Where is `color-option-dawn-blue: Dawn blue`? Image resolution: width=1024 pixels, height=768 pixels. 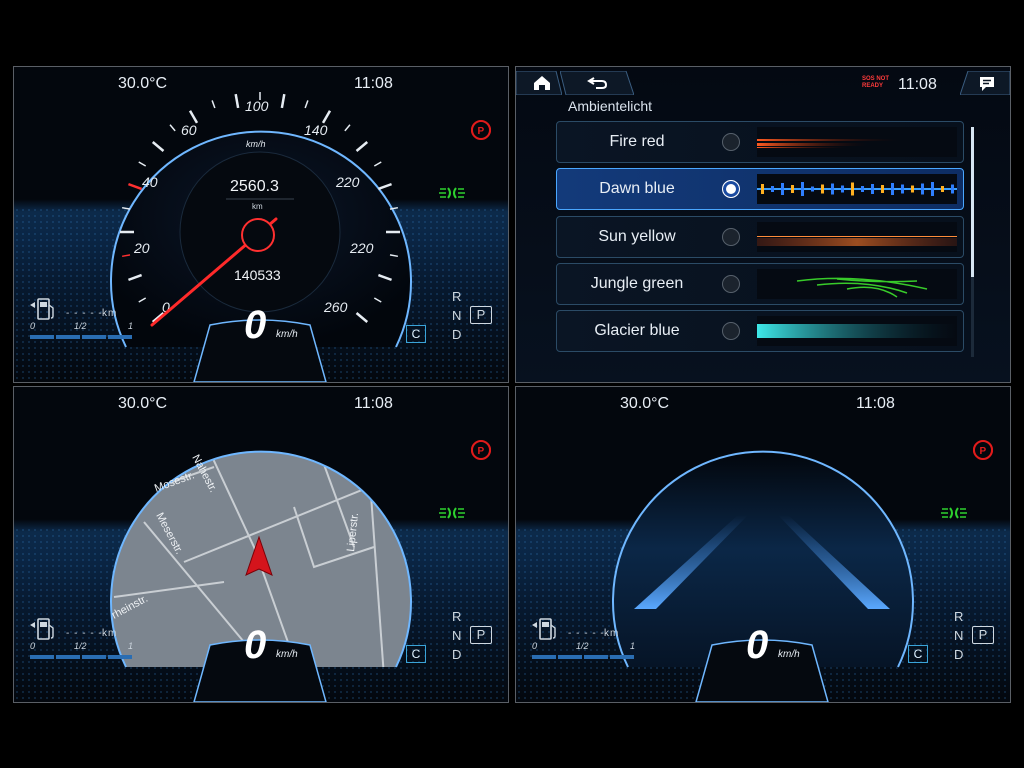
color-option-dawn-blue: Dawn blue is located at coordinates (760, 189).